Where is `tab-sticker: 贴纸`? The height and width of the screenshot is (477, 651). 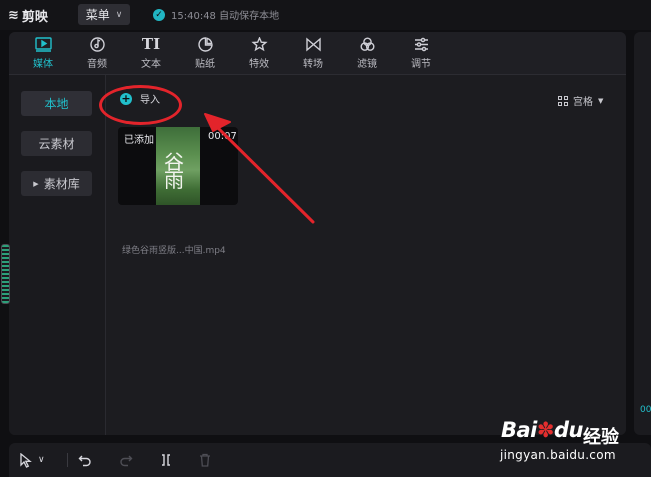 tab-sticker: 贴纸 is located at coordinates (205, 53).